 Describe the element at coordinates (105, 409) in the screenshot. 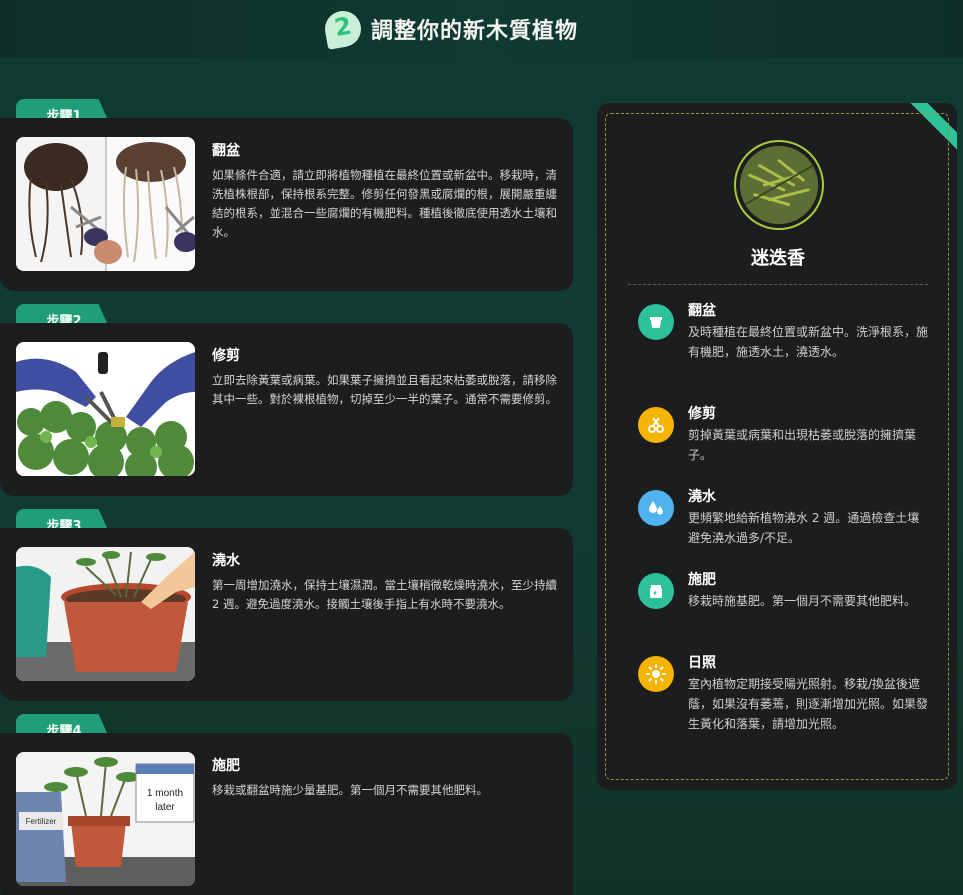

I see `prune-leaves-image` at that location.